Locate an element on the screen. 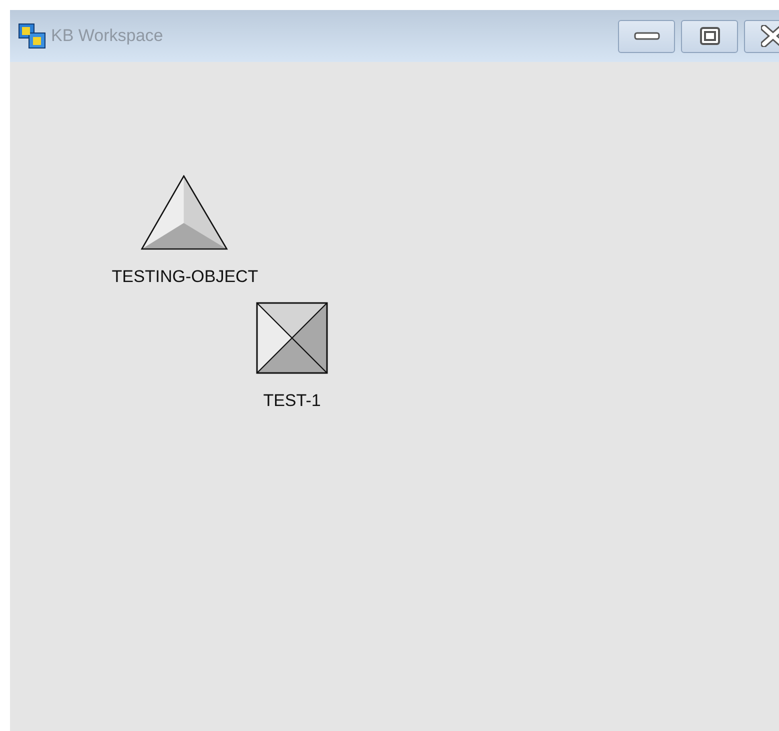 The height and width of the screenshot is (731, 779). close-icon is located at coordinates (769, 36).